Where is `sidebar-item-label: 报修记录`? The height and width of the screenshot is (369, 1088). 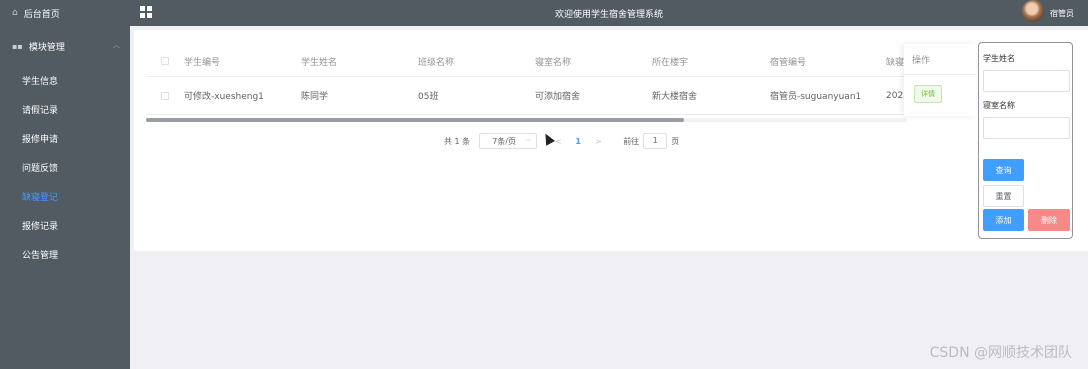
sidebar-item-label: 报修记录 is located at coordinates (40, 227).